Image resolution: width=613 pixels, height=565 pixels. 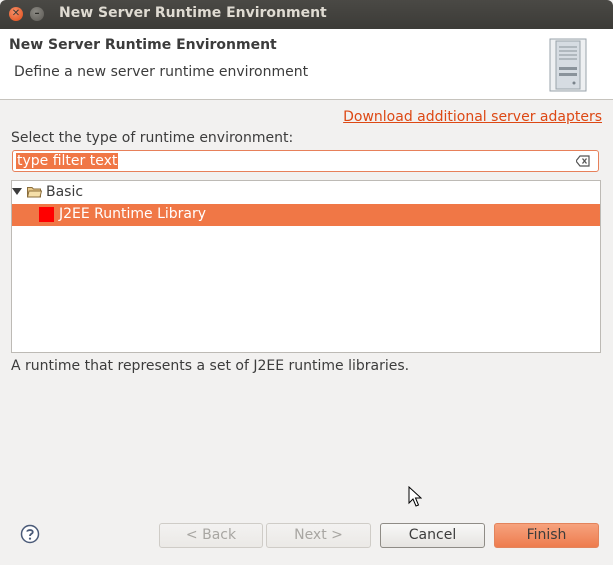 I want to click on runtime-library-icon, so click(x=46, y=214).